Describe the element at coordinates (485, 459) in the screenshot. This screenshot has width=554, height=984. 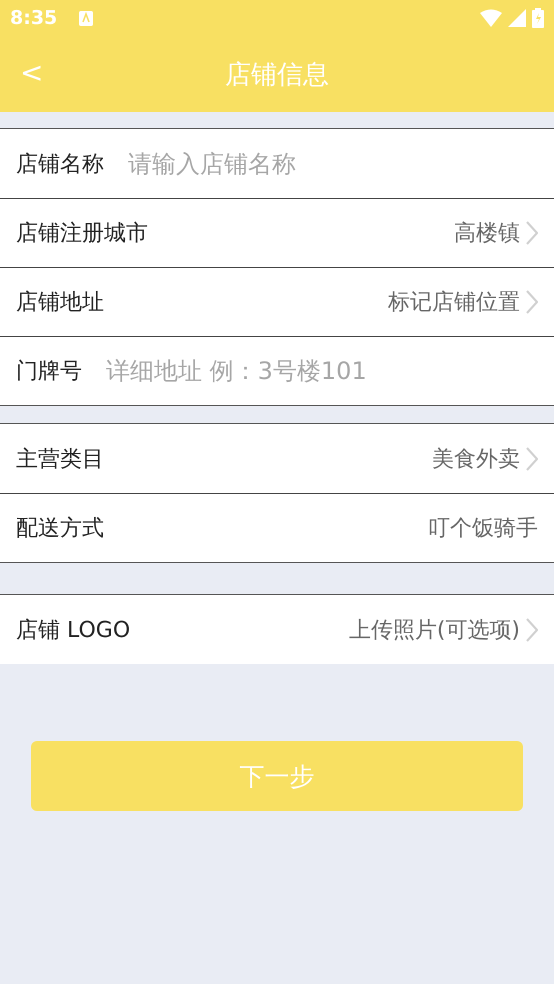
I see `select-field: 美食外卖` at that location.